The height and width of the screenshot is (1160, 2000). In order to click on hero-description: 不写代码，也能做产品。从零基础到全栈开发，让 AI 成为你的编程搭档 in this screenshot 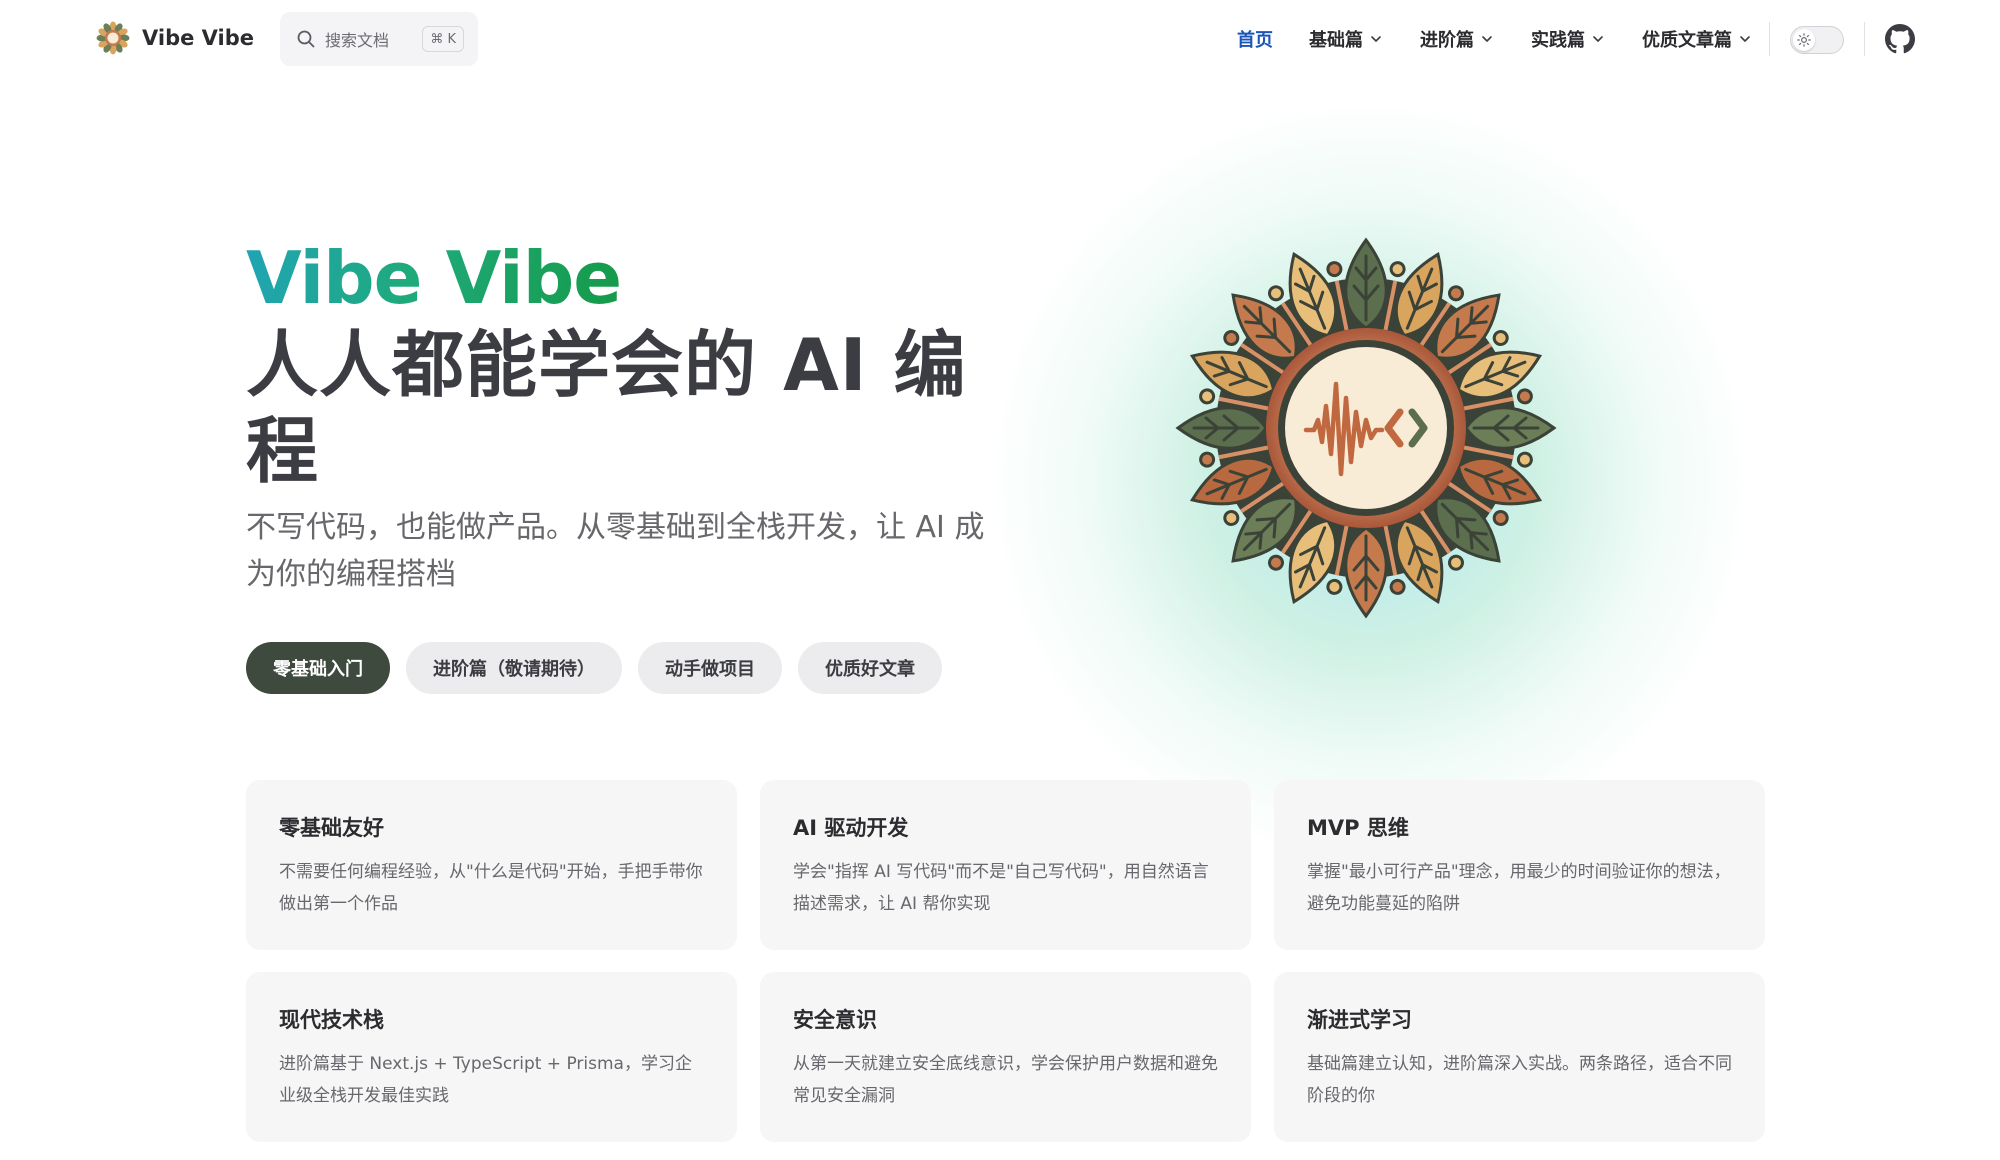, I will do `click(615, 551)`.